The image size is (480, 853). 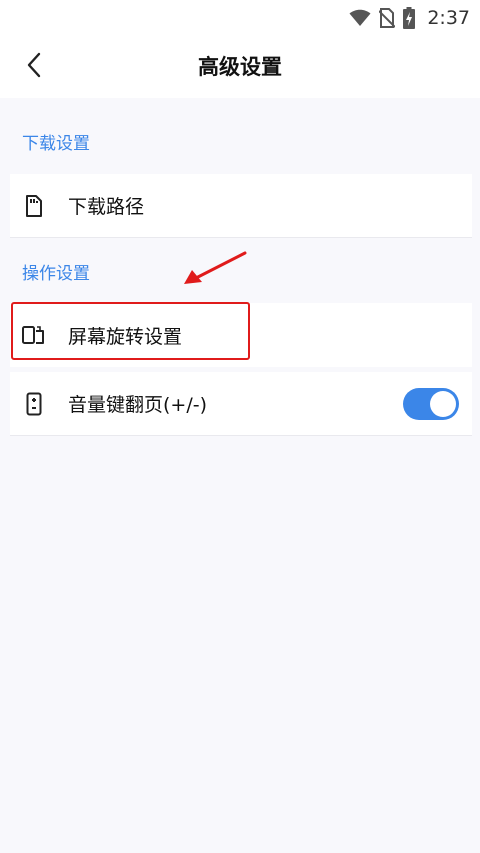 What do you see at coordinates (34, 404) in the screenshot?
I see `volume-key-icon` at bounding box center [34, 404].